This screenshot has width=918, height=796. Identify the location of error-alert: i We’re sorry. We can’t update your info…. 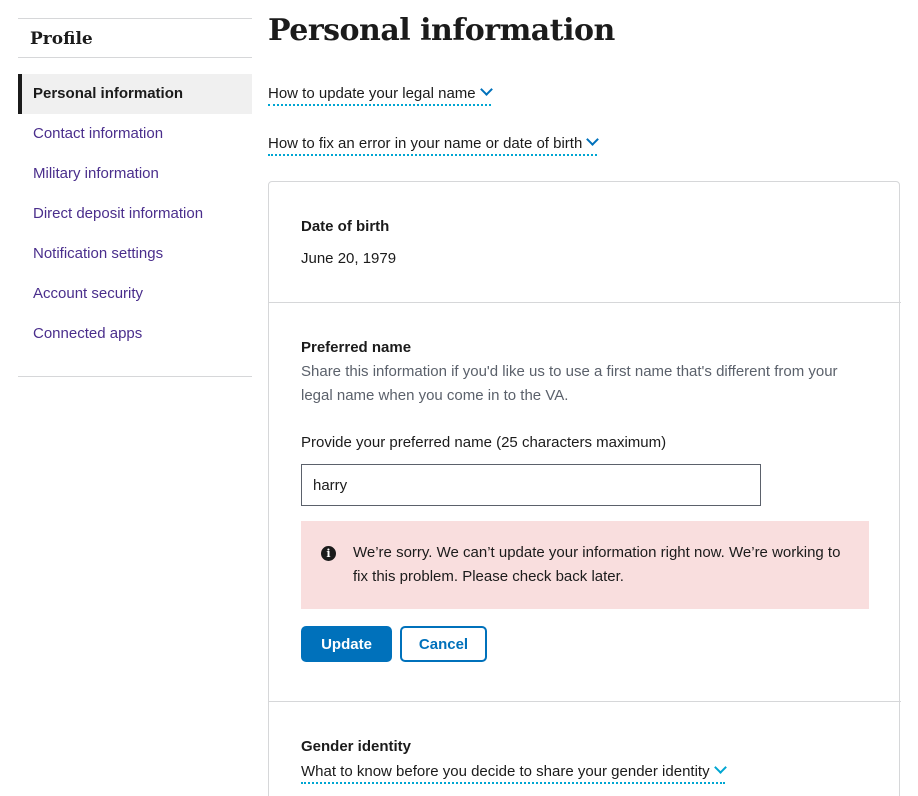
(585, 565).